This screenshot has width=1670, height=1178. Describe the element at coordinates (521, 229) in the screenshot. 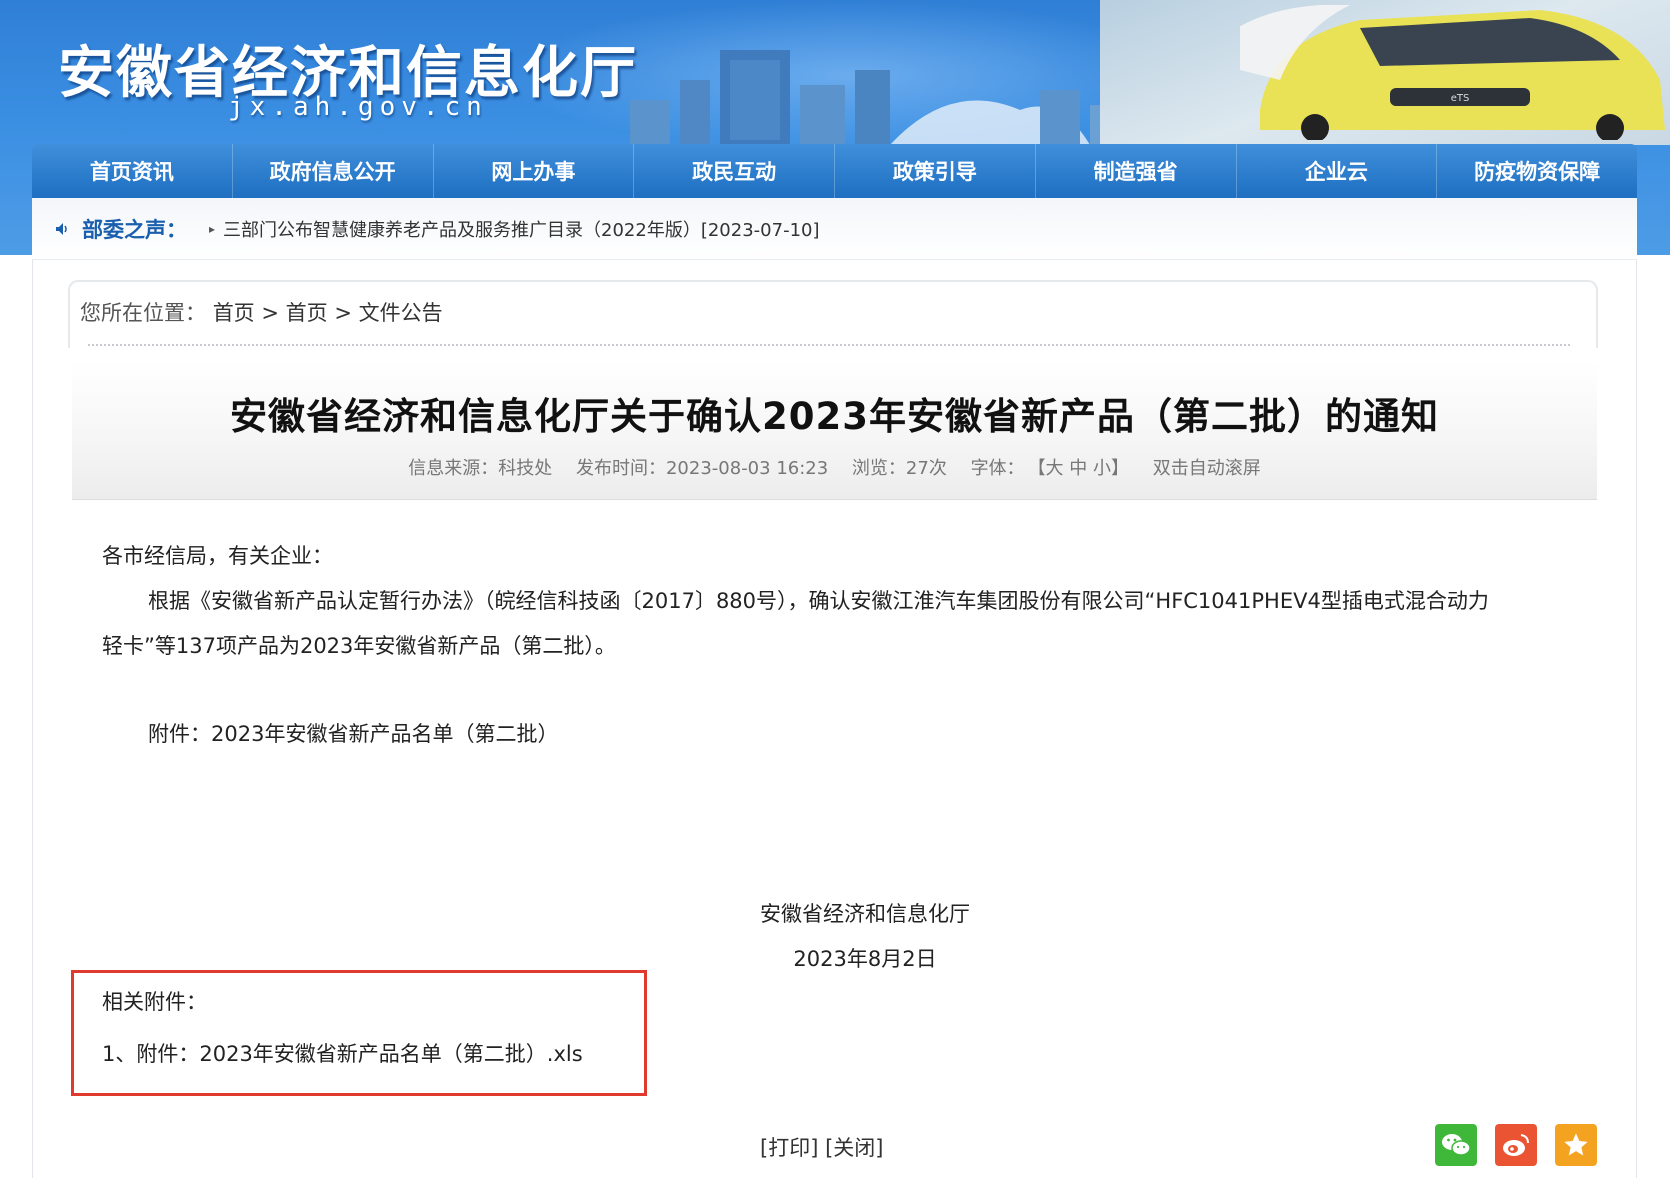

I see `ministry-news-link: 三部门公布智慧健康养老产品及服务推广目录（2022年版）[2023-07-10]` at that location.